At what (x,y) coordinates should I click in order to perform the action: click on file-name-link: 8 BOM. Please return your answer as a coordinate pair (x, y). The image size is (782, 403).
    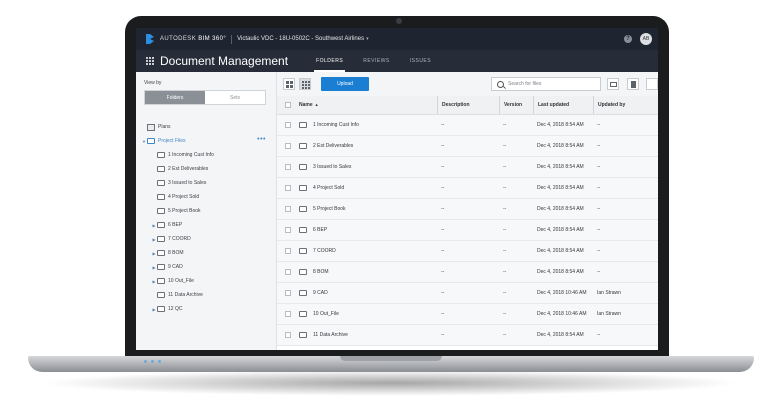
    Looking at the image, I should click on (375, 272).